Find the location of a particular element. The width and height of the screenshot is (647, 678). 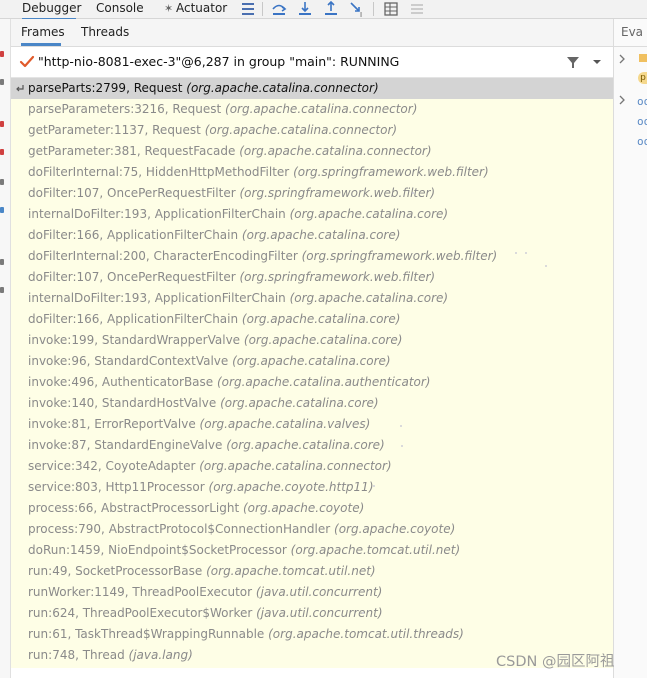

frame-package: (org.apache.catalina.valves) is located at coordinates (285, 424).